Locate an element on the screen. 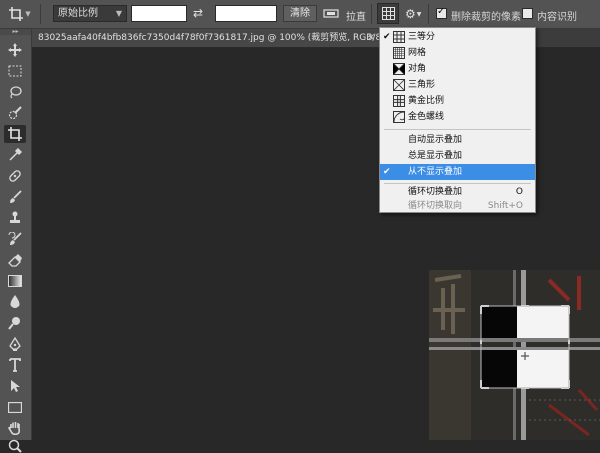 The height and width of the screenshot is (453, 600). swap-dimensions-icon: ⇄ is located at coordinates (198, 13).